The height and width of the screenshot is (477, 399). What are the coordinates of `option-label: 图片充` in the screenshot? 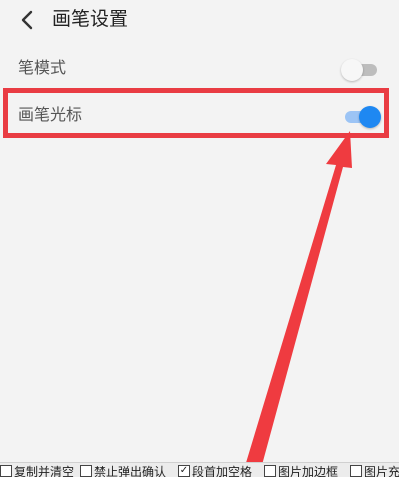 It's located at (381, 471).